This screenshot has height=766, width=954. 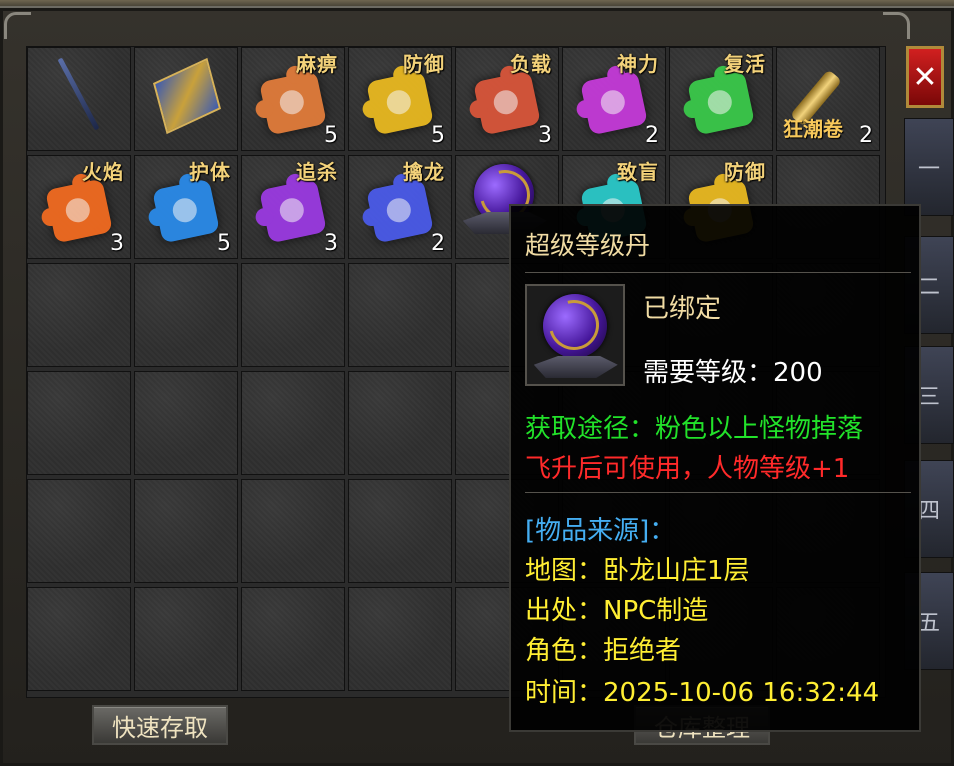 What do you see at coordinates (637, 571) in the screenshot?
I see `tooltip-map: 地图：卧龙山庄1层` at bounding box center [637, 571].